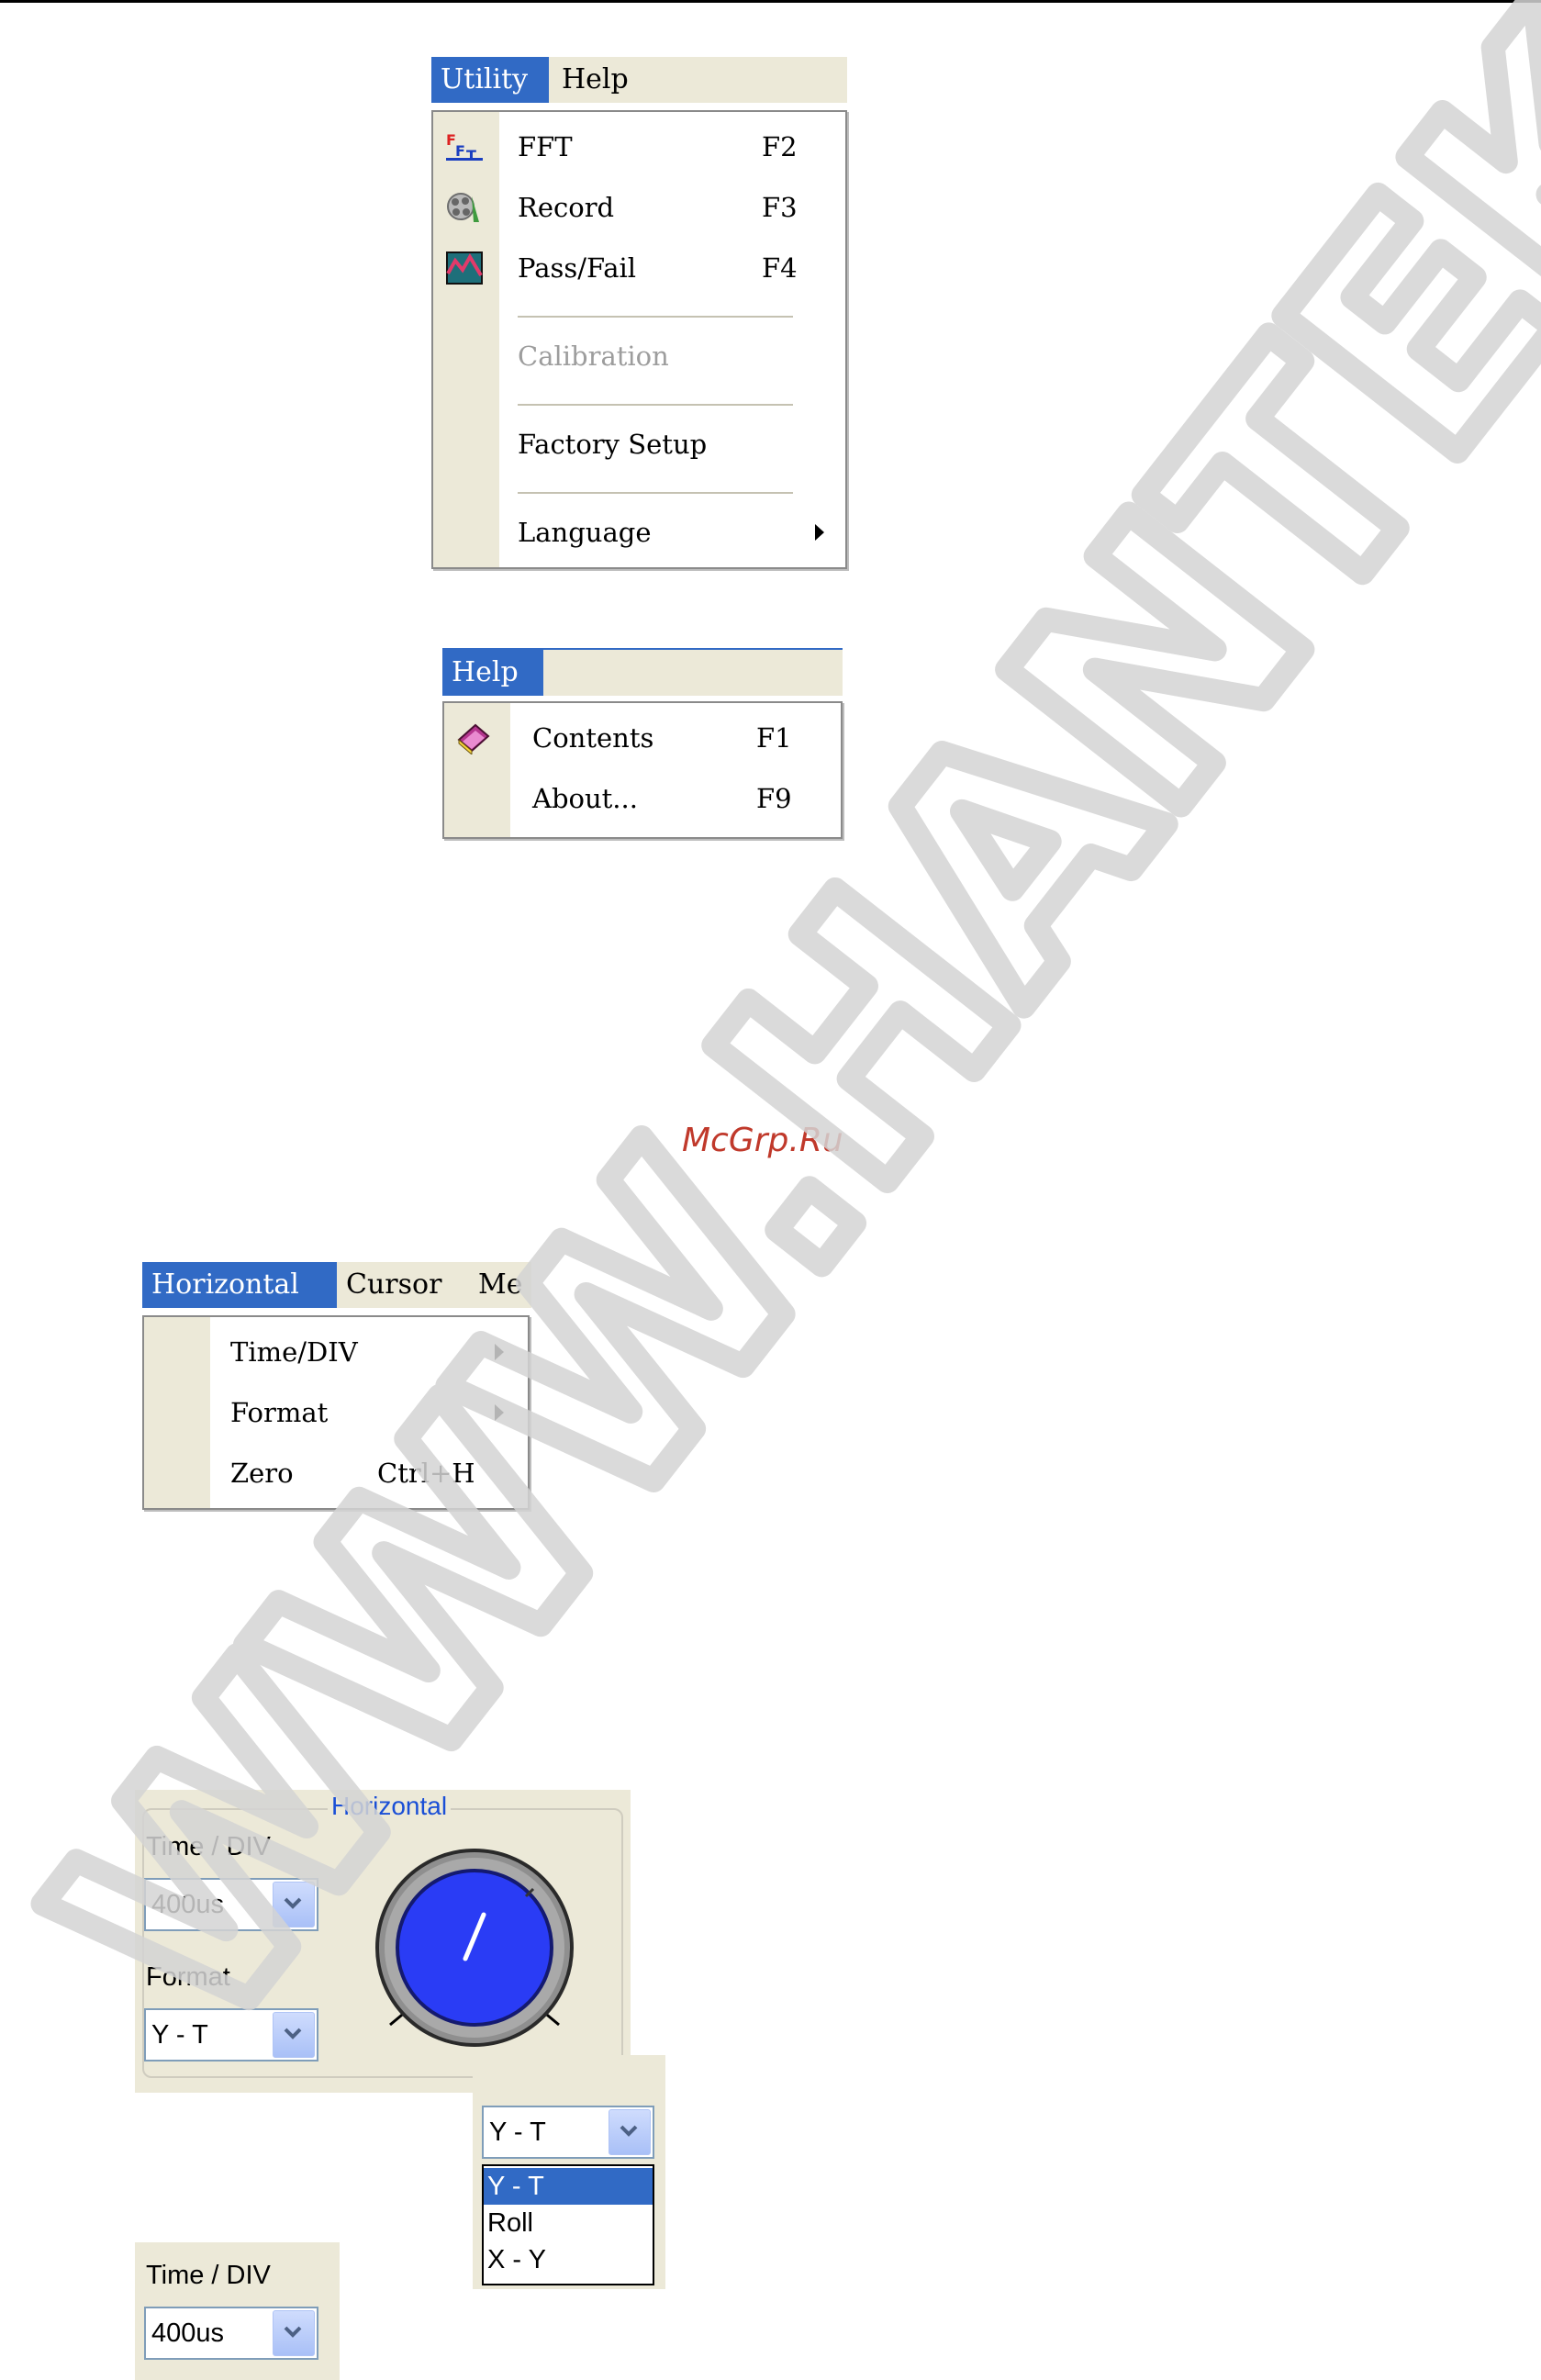 Image resolution: width=1541 pixels, height=2380 pixels. I want to click on format-select: Y - T, so click(231, 2035).